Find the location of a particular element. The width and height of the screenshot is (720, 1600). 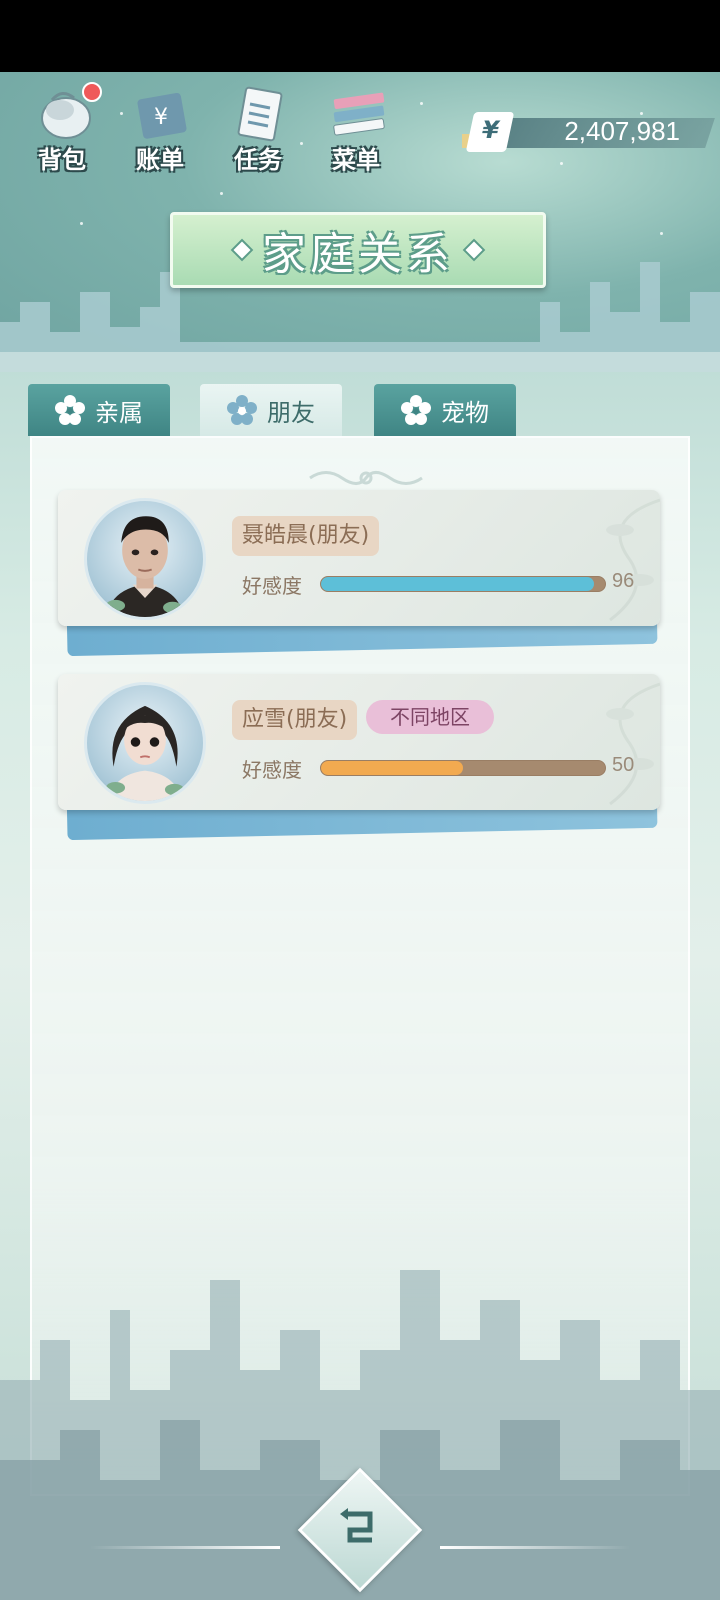

nav-bill-button: ¥ 账单 is located at coordinates (160, 127).